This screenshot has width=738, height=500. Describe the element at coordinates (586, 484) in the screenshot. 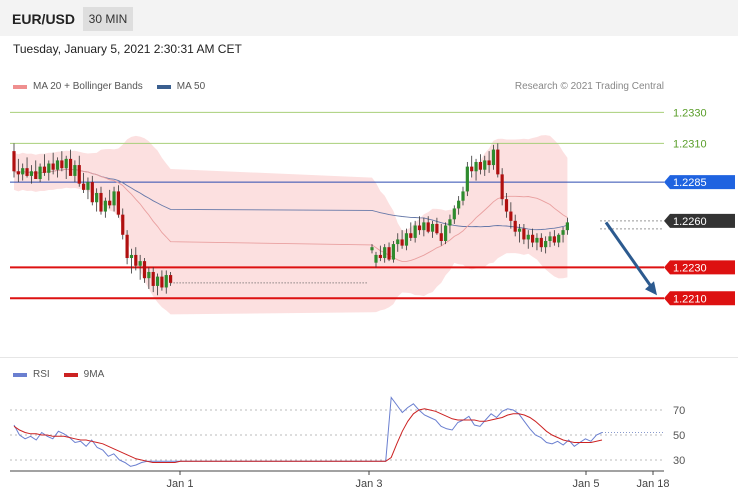

I see `x-axis-tick-label: Jan 5` at that location.